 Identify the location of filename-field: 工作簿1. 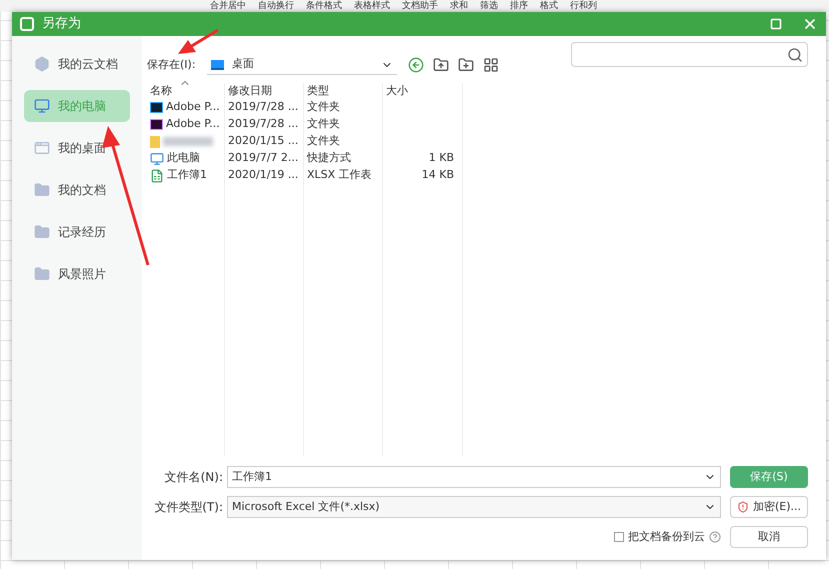
(474, 477).